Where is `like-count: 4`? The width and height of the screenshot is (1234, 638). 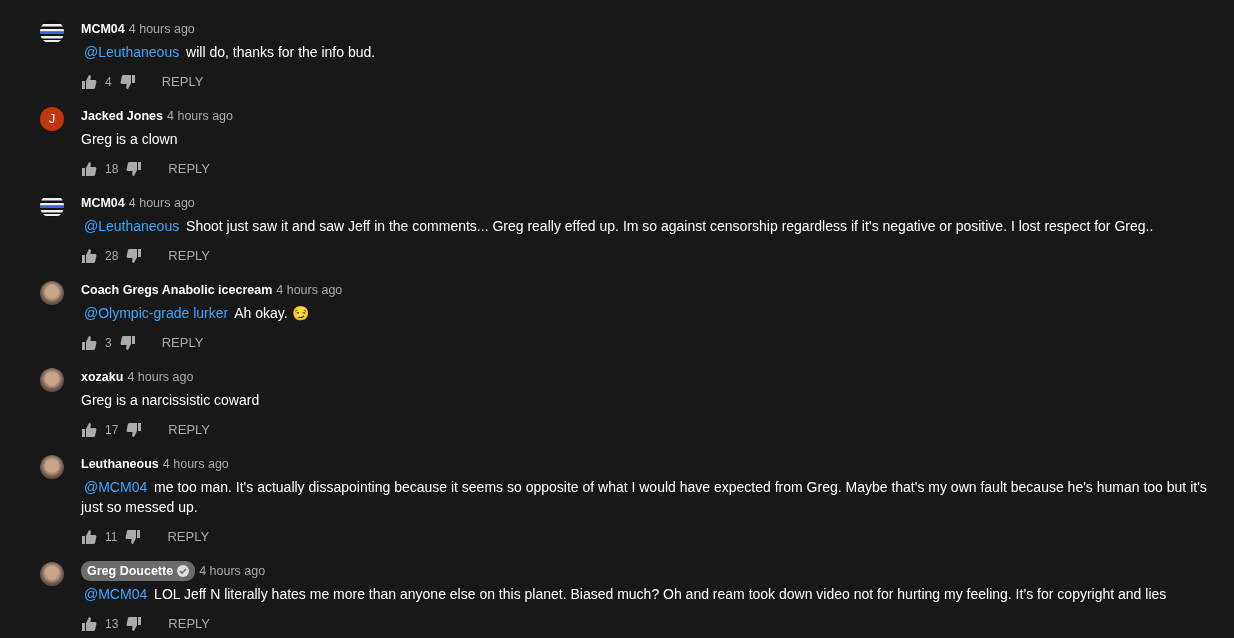
like-count: 4 is located at coordinates (108, 82).